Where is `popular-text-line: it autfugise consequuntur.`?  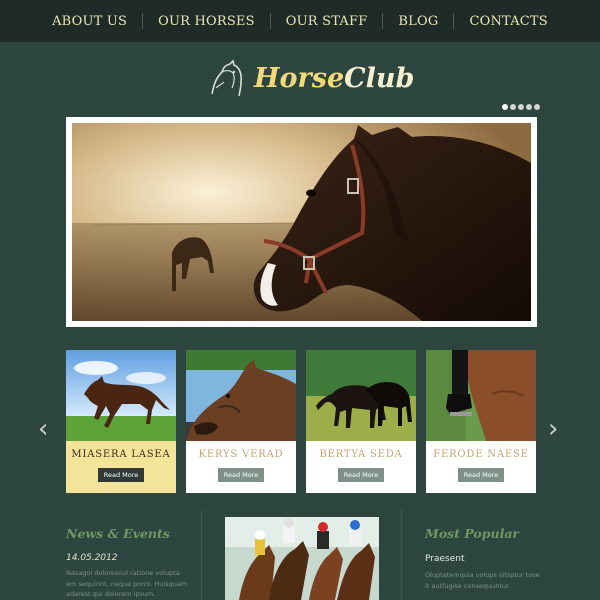 popular-text-line: it autfugise consequuntur. is located at coordinates (468, 585).